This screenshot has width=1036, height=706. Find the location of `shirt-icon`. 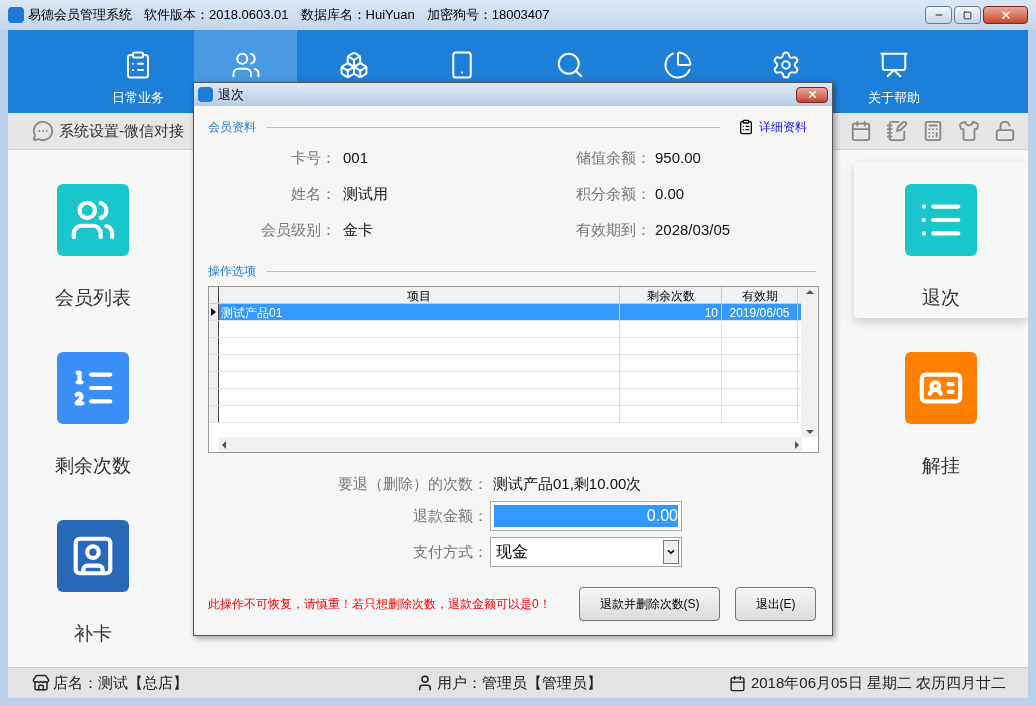

shirt-icon is located at coordinates (969, 131).